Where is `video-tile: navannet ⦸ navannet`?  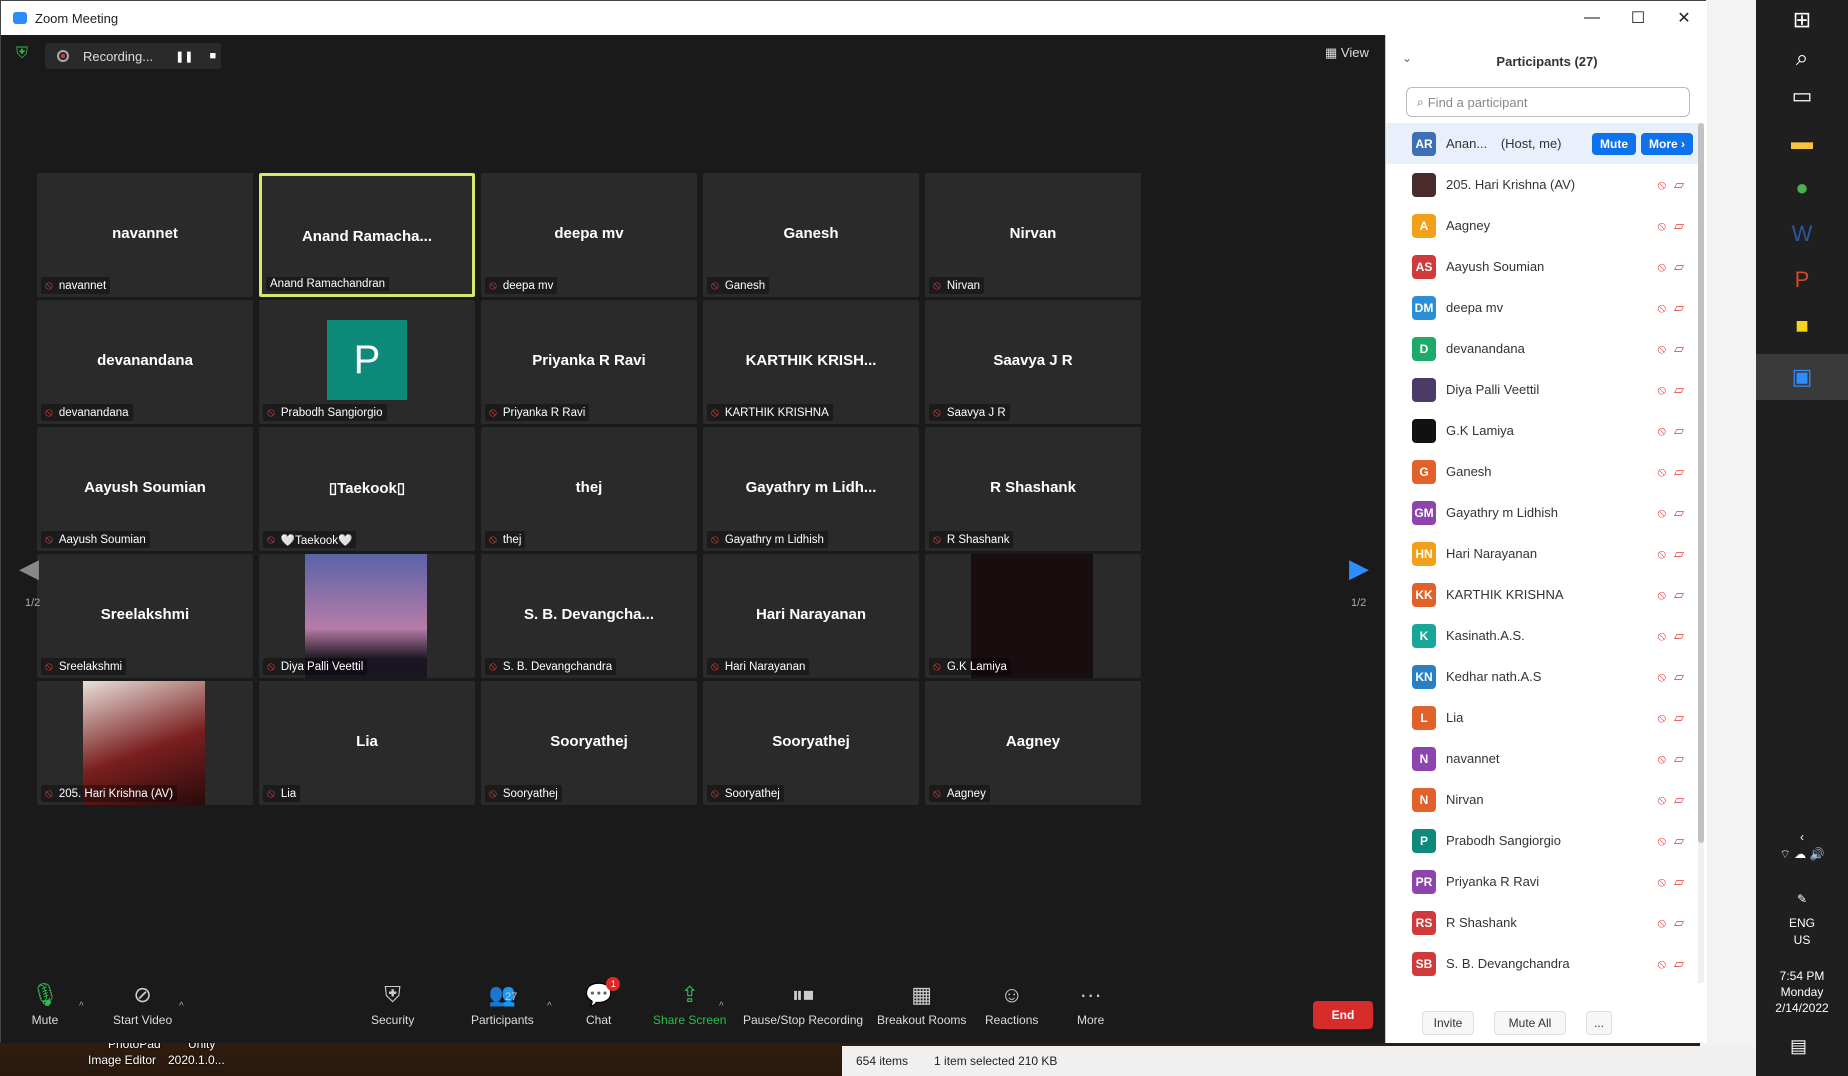
video-tile: navannet ⦸ navannet is located at coordinates (145, 235).